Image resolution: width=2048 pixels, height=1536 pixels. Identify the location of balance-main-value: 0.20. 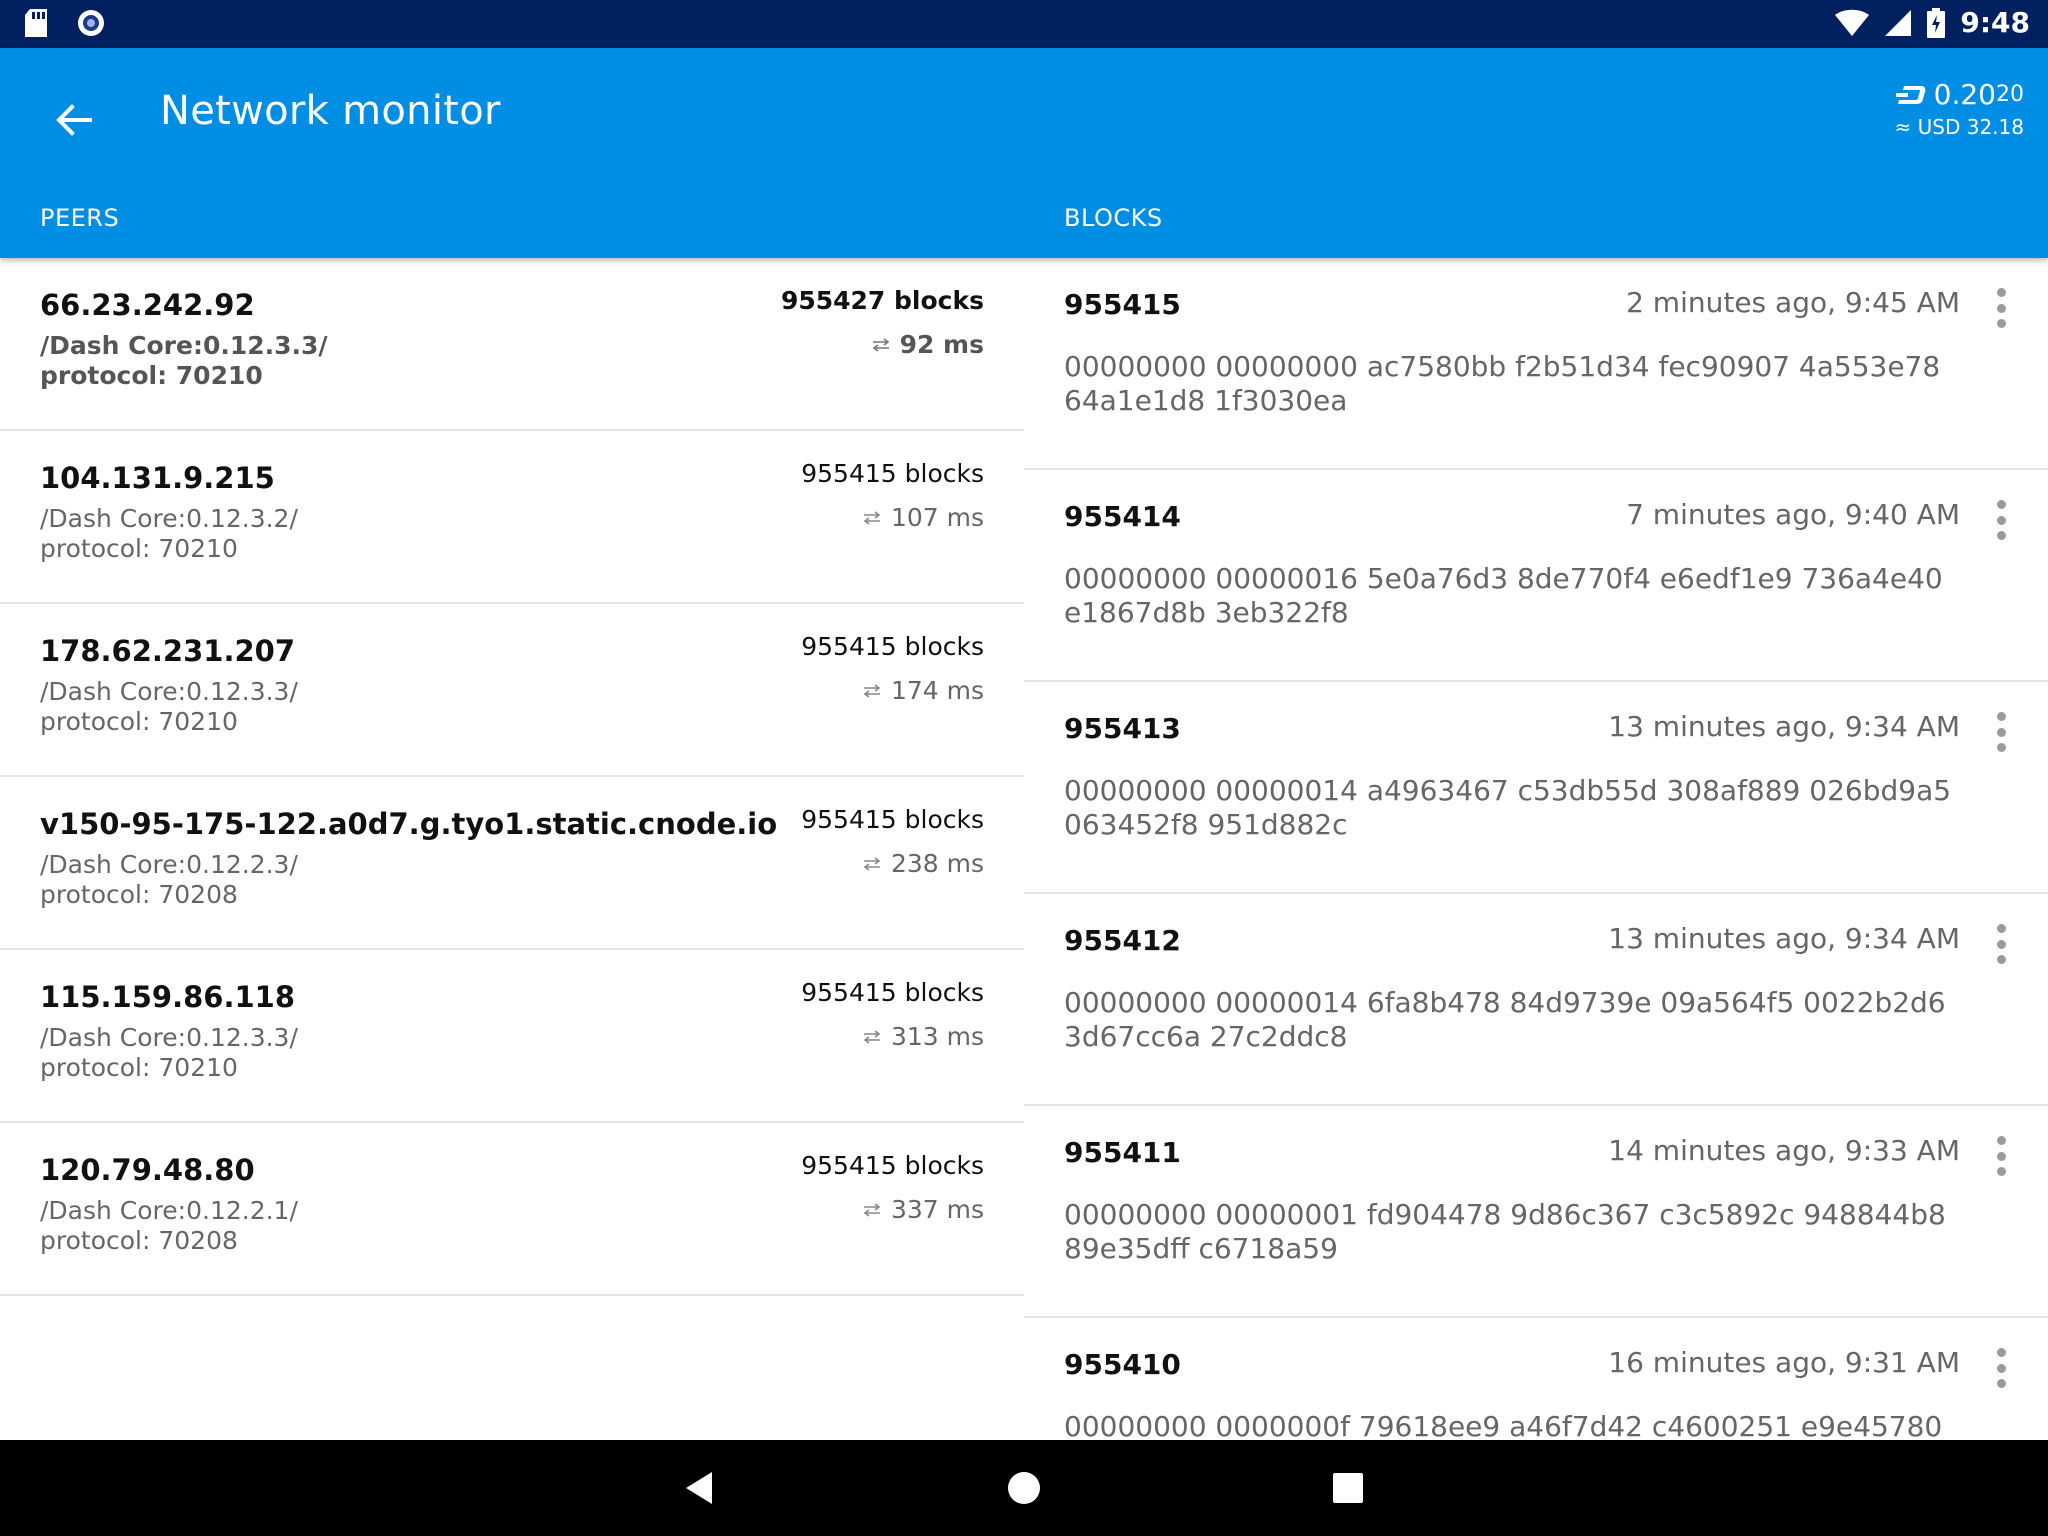
(1964, 94).